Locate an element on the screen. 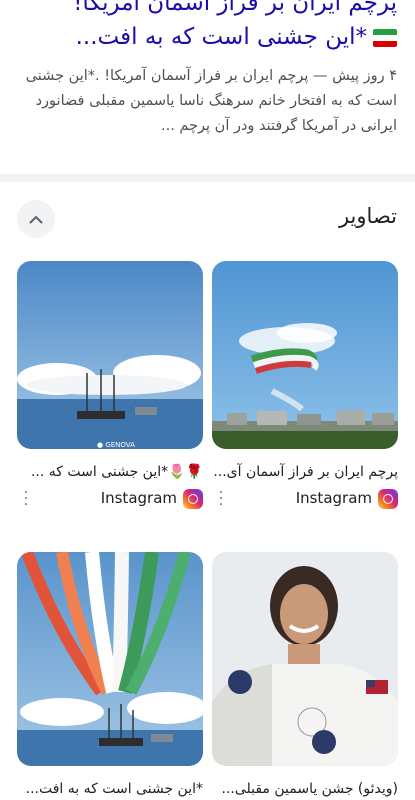  chevron-up-icon is located at coordinates (36, 219).